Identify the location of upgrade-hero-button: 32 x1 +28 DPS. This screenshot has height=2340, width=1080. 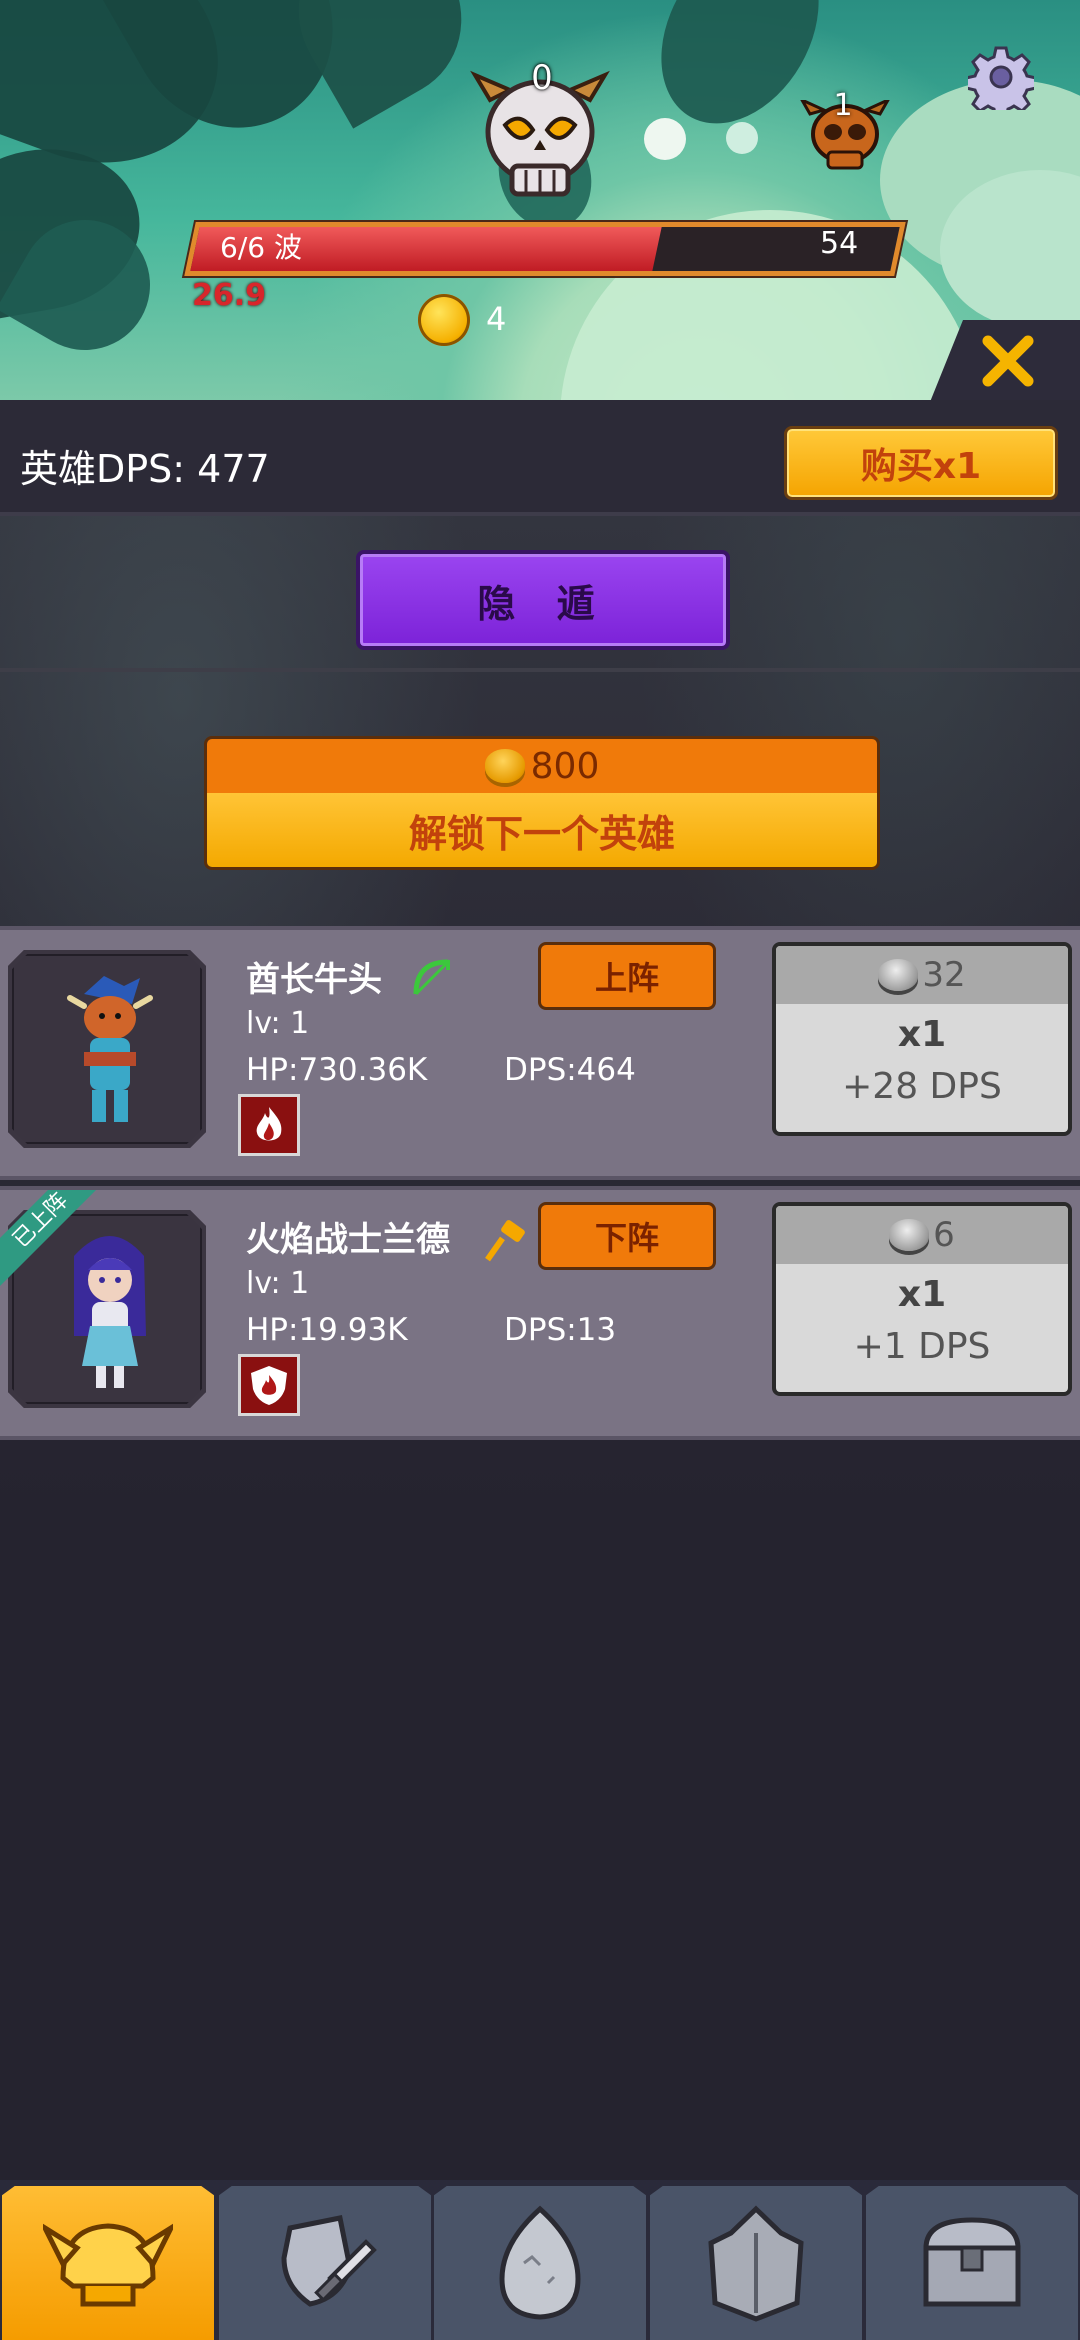
(922, 1039).